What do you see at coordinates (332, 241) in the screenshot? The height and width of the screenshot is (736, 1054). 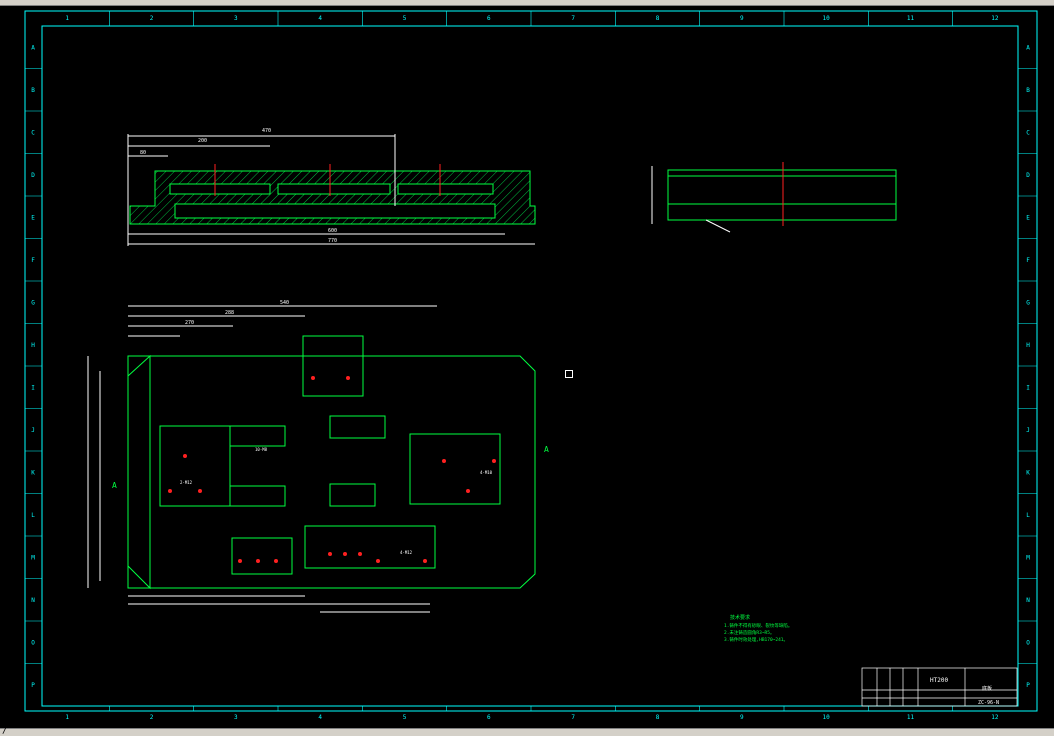 I see `top-dim-770: 770` at bounding box center [332, 241].